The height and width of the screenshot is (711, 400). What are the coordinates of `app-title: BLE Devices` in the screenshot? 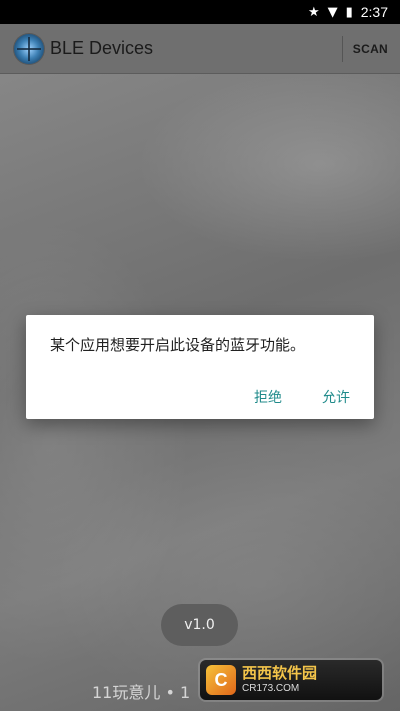 It's located at (102, 48).